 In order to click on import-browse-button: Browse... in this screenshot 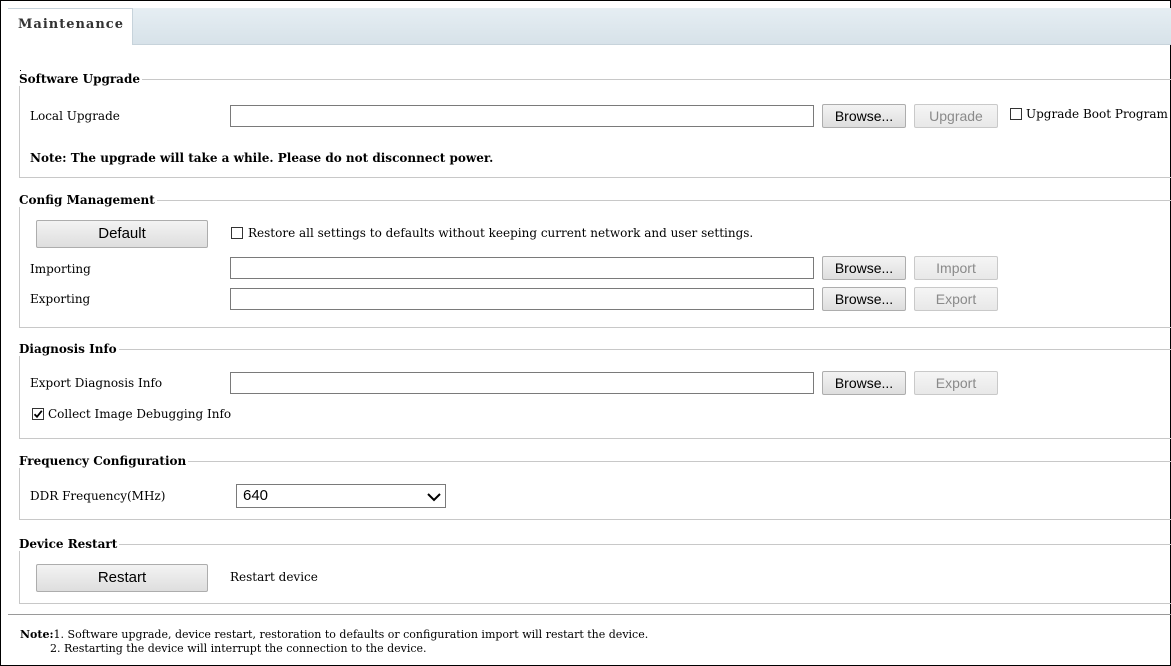, I will do `click(864, 268)`.